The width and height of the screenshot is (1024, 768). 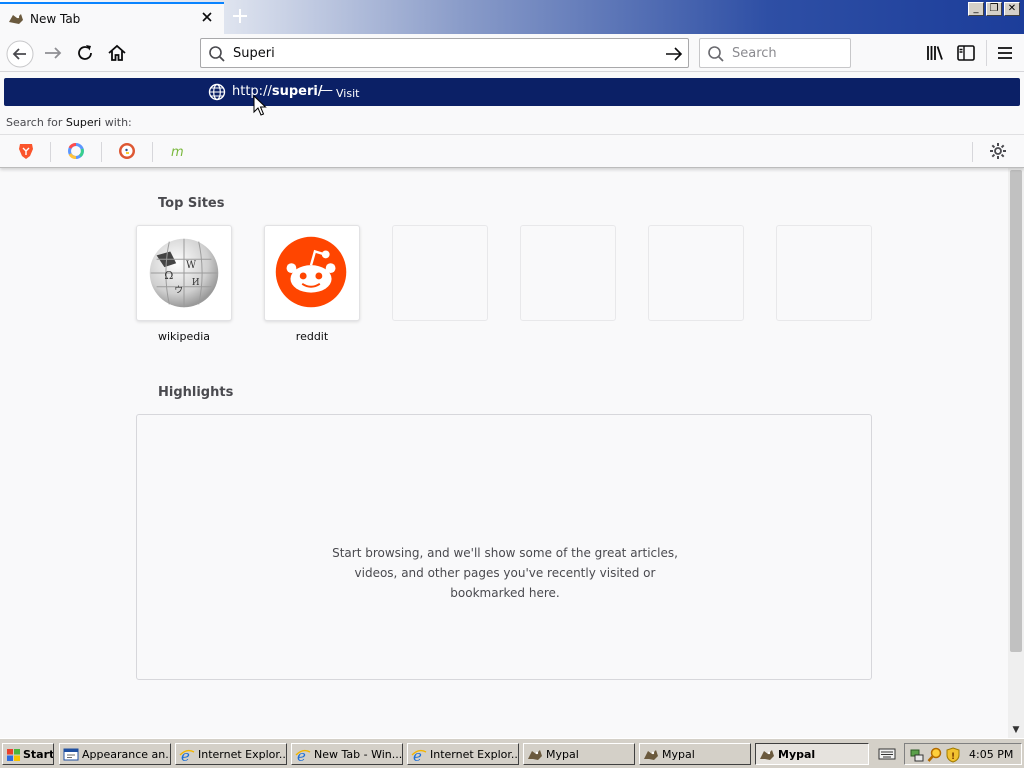 I want to click on svg-text: m, so click(x=177, y=152).